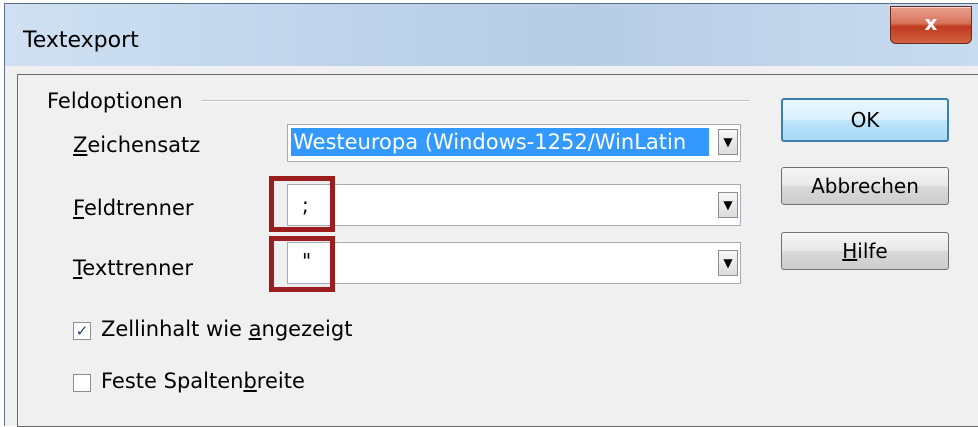 Image resolution: width=978 pixels, height=427 pixels. I want to click on cell-content-label: Zellinhalt wie angezeigt, so click(227, 329).